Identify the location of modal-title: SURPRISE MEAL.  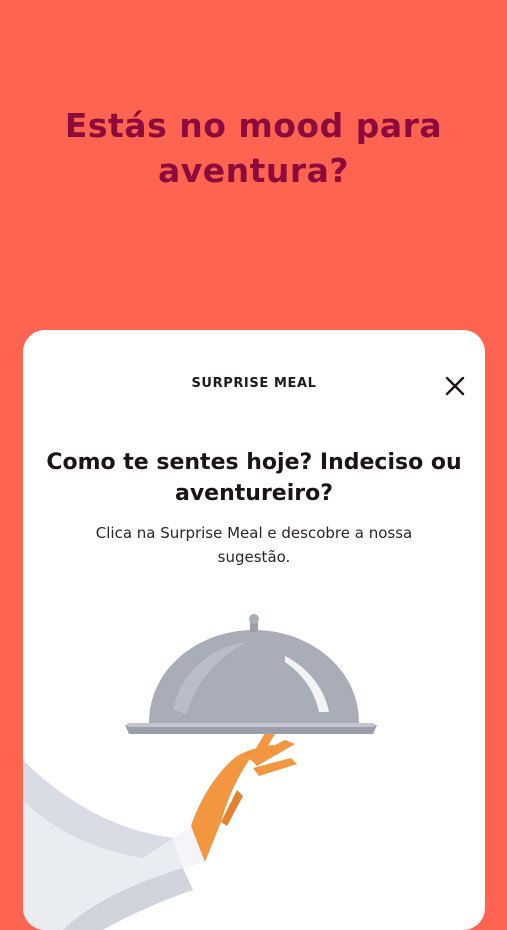
(254, 383).